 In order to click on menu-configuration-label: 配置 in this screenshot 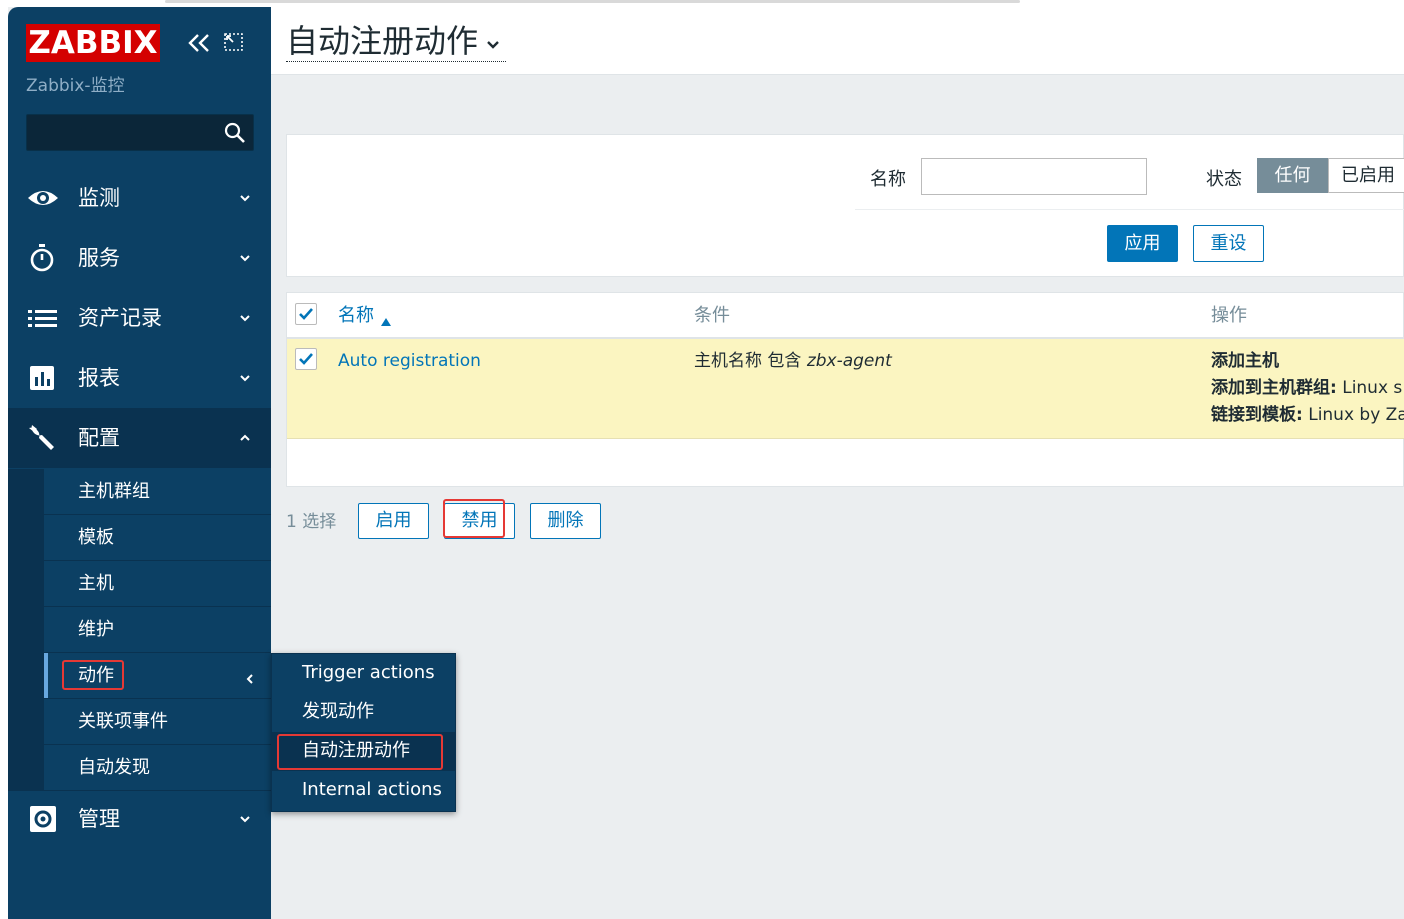, I will do `click(99, 438)`.